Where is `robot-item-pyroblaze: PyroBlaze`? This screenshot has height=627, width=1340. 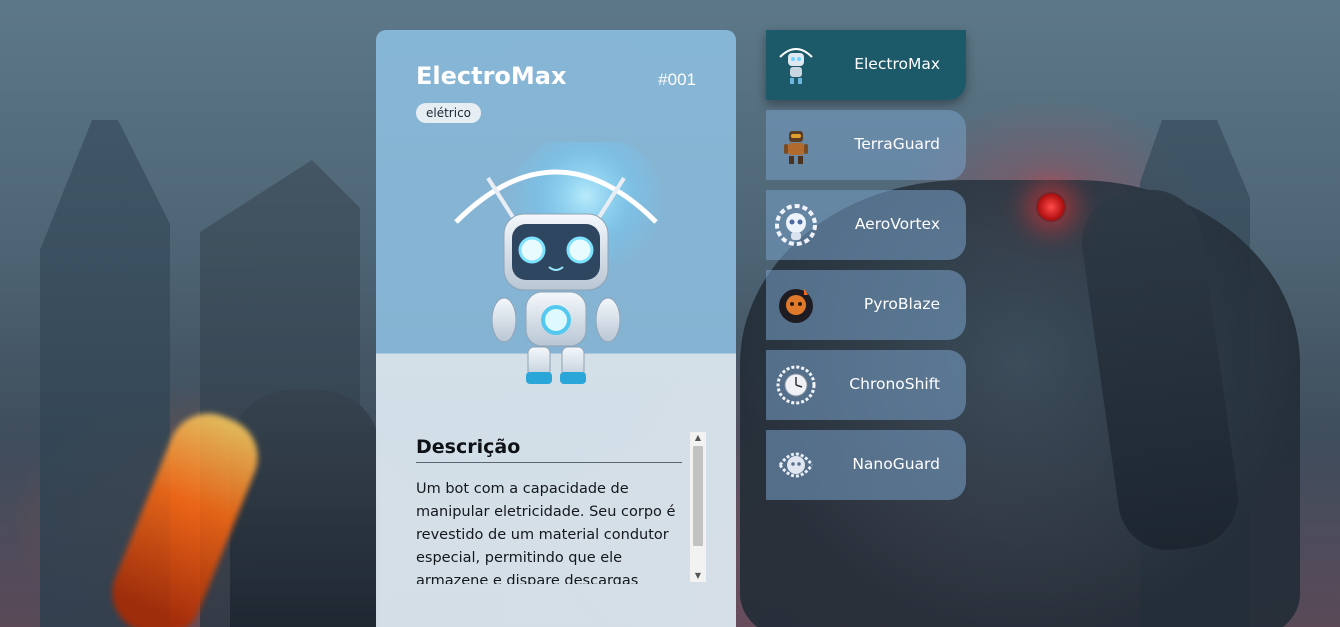 robot-item-pyroblaze: PyroBlaze is located at coordinates (866, 305).